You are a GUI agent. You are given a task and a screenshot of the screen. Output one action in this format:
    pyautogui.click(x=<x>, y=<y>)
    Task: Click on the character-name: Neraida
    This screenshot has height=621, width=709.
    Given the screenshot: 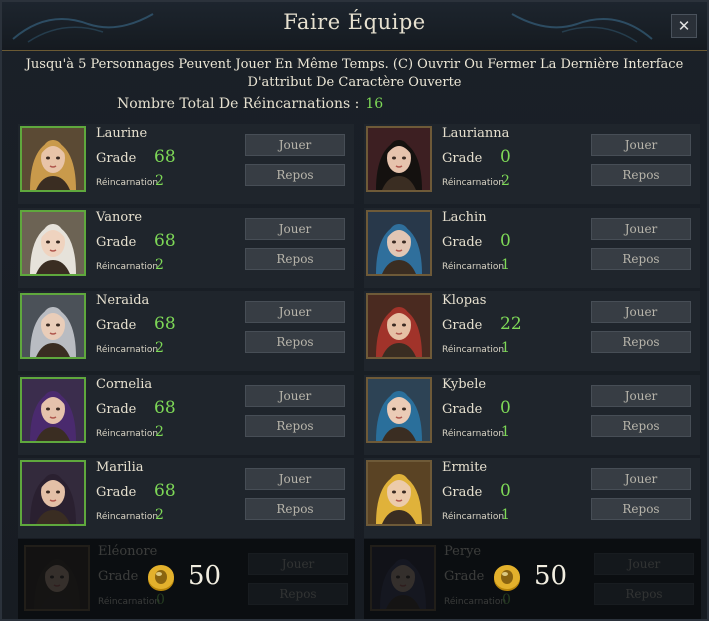 What is the action you would take?
    pyautogui.click(x=123, y=300)
    